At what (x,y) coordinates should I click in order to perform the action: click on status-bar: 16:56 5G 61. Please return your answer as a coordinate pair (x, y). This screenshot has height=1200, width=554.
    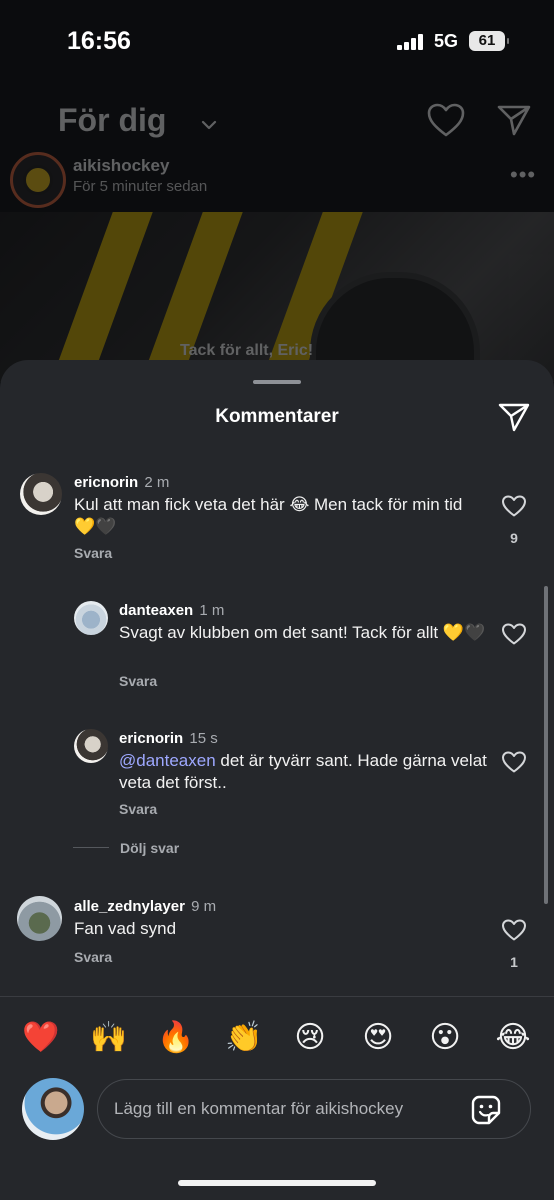
    Looking at the image, I should click on (277, 40).